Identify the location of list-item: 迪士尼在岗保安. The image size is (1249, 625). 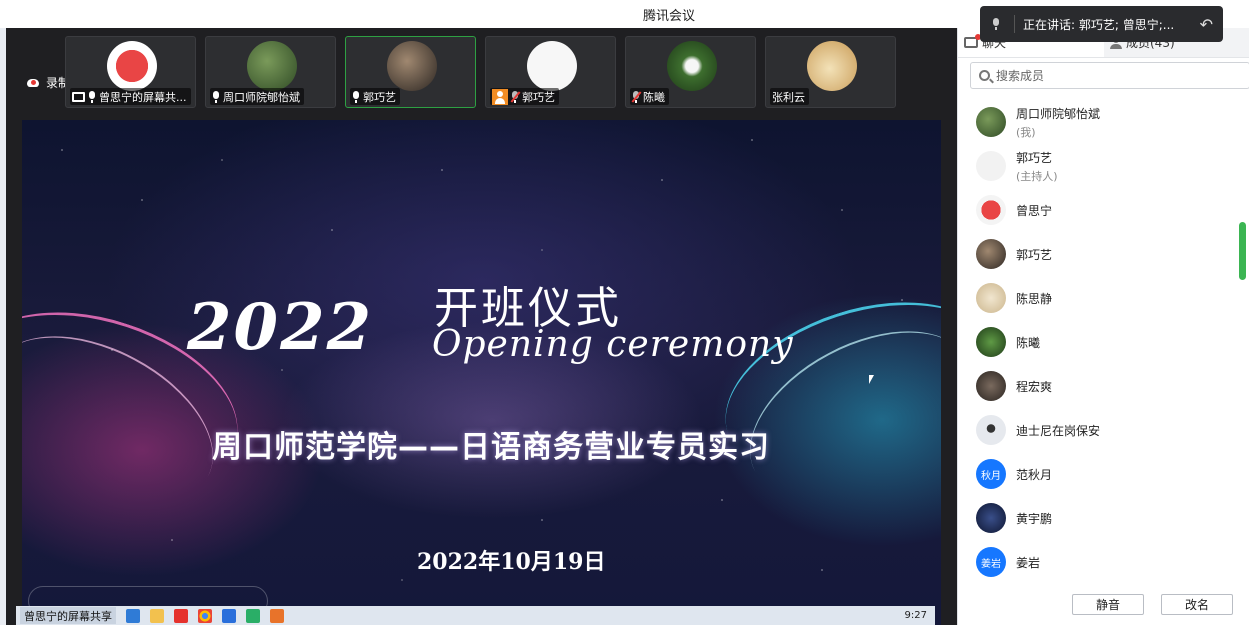
(1103, 430).